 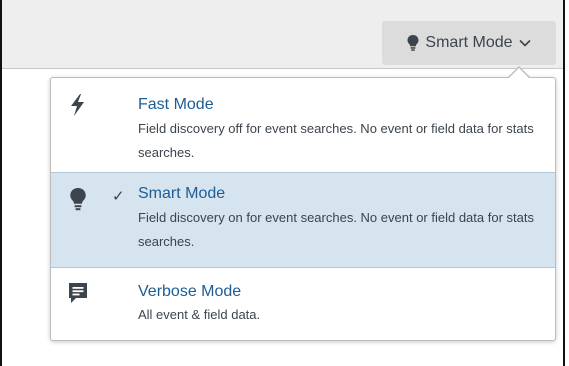 I want to click on message-icon, so click(x=78, y=293).